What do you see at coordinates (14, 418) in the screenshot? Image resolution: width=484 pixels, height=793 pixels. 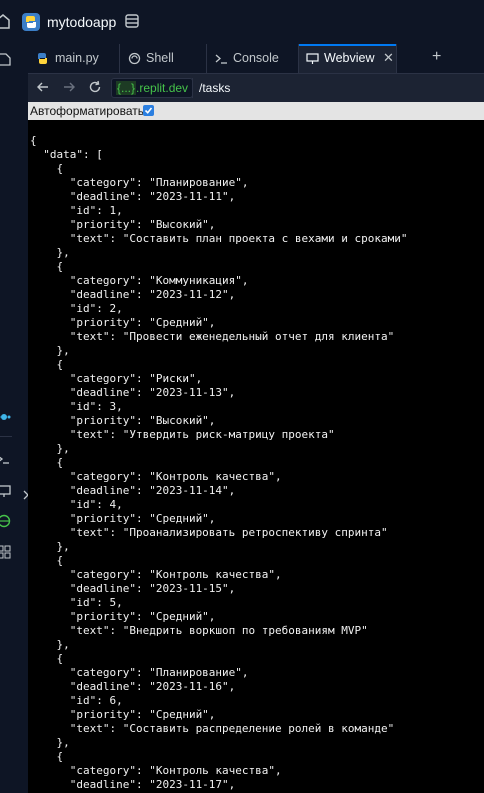 I see `left-rail` at bounding box center [14, 418].